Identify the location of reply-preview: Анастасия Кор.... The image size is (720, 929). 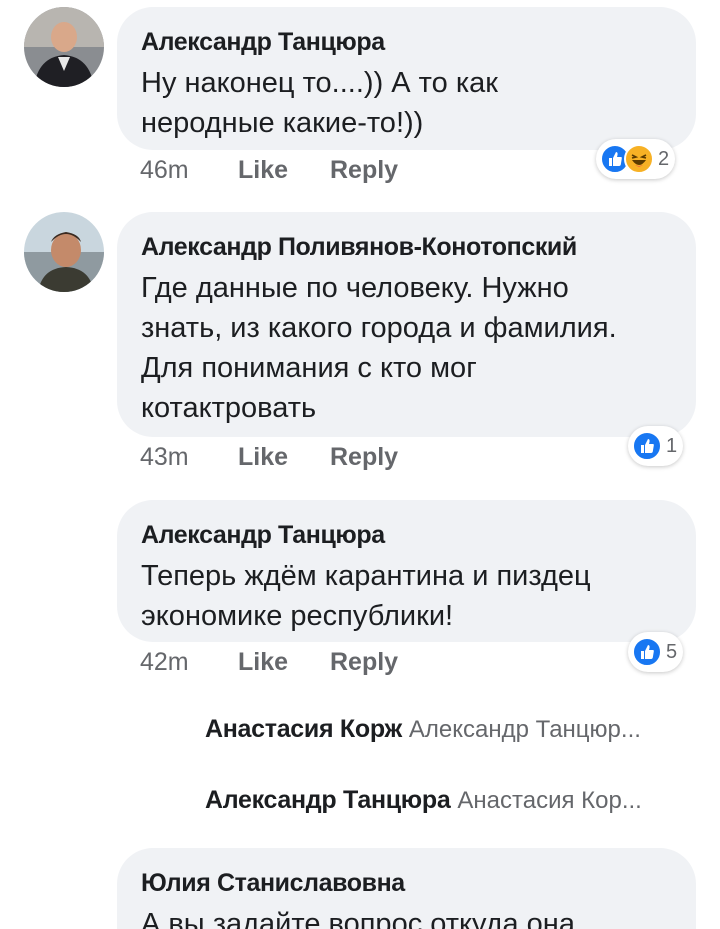
(549, 800).